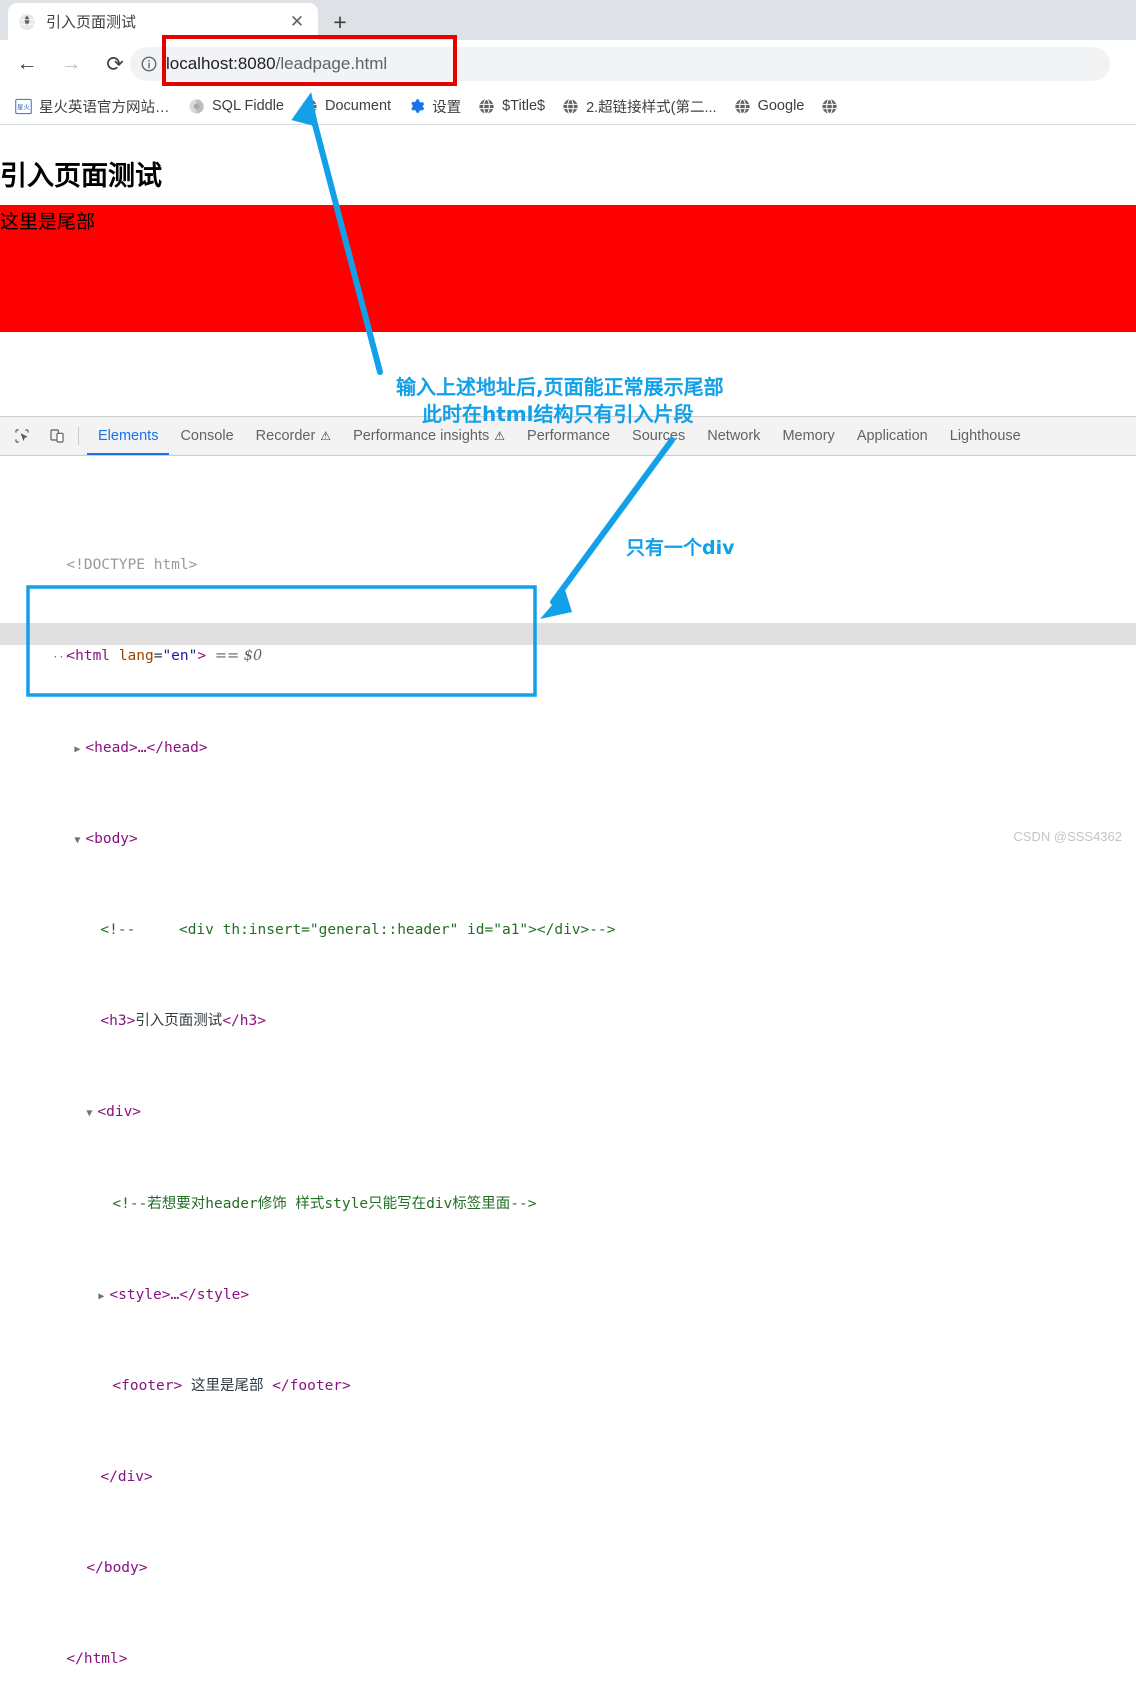  I want to click on dom-footer-open: <footer>, so click(147, 1385).